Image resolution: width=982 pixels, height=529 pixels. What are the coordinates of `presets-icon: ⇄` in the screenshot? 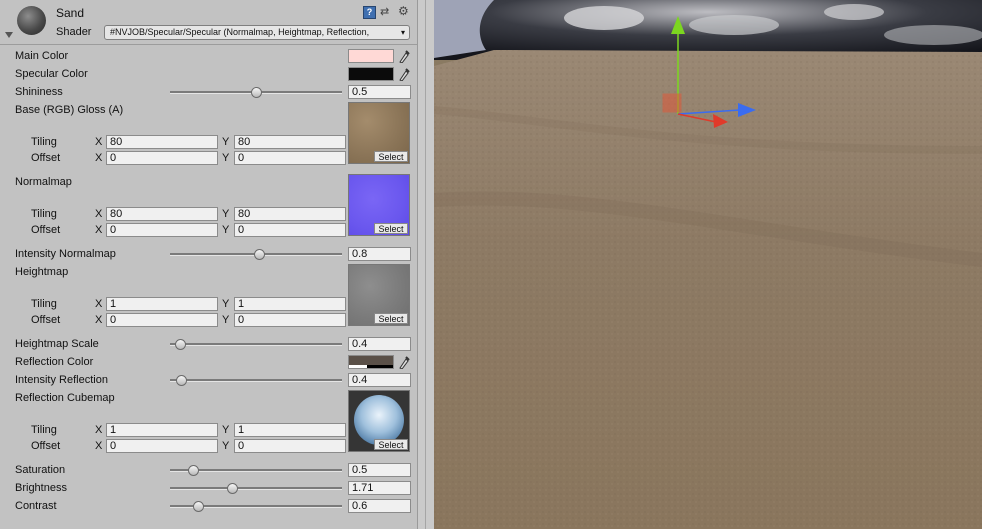 It's located at (386, 12).